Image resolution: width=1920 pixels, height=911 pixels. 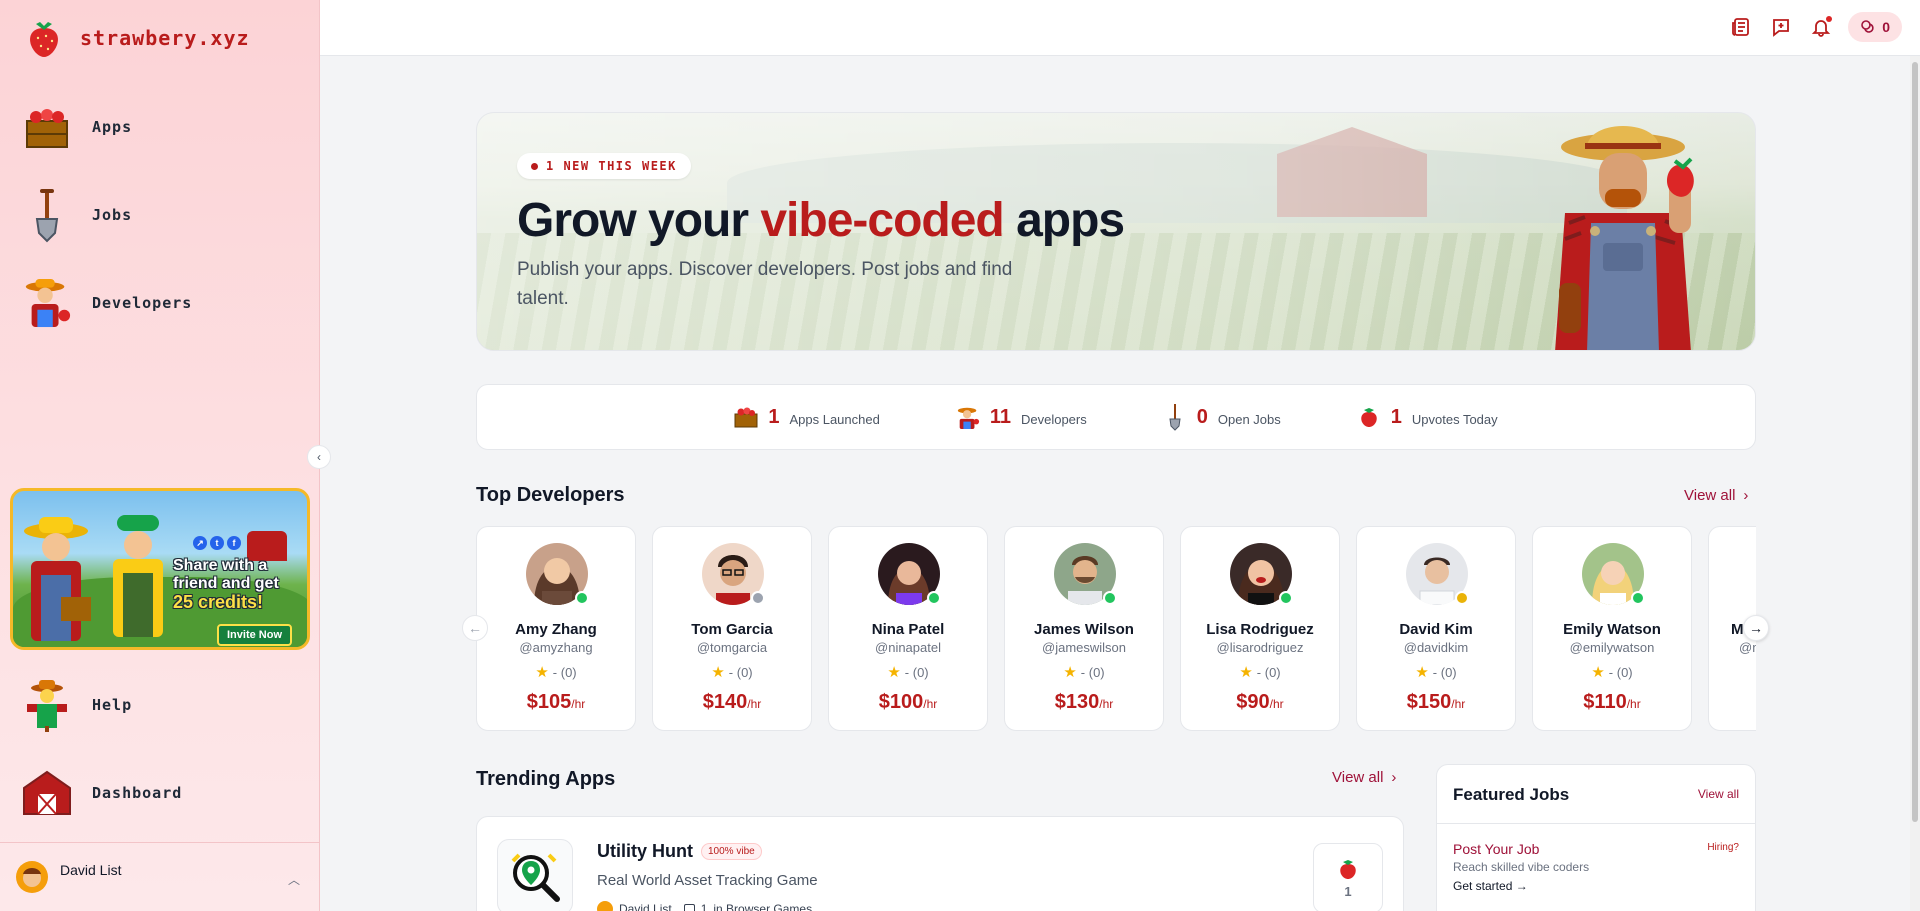 What do you see at coordinates (1490, 886) in the screenshot?
I see `get-started-link: Get started →` at bounding box center [1490, 886].